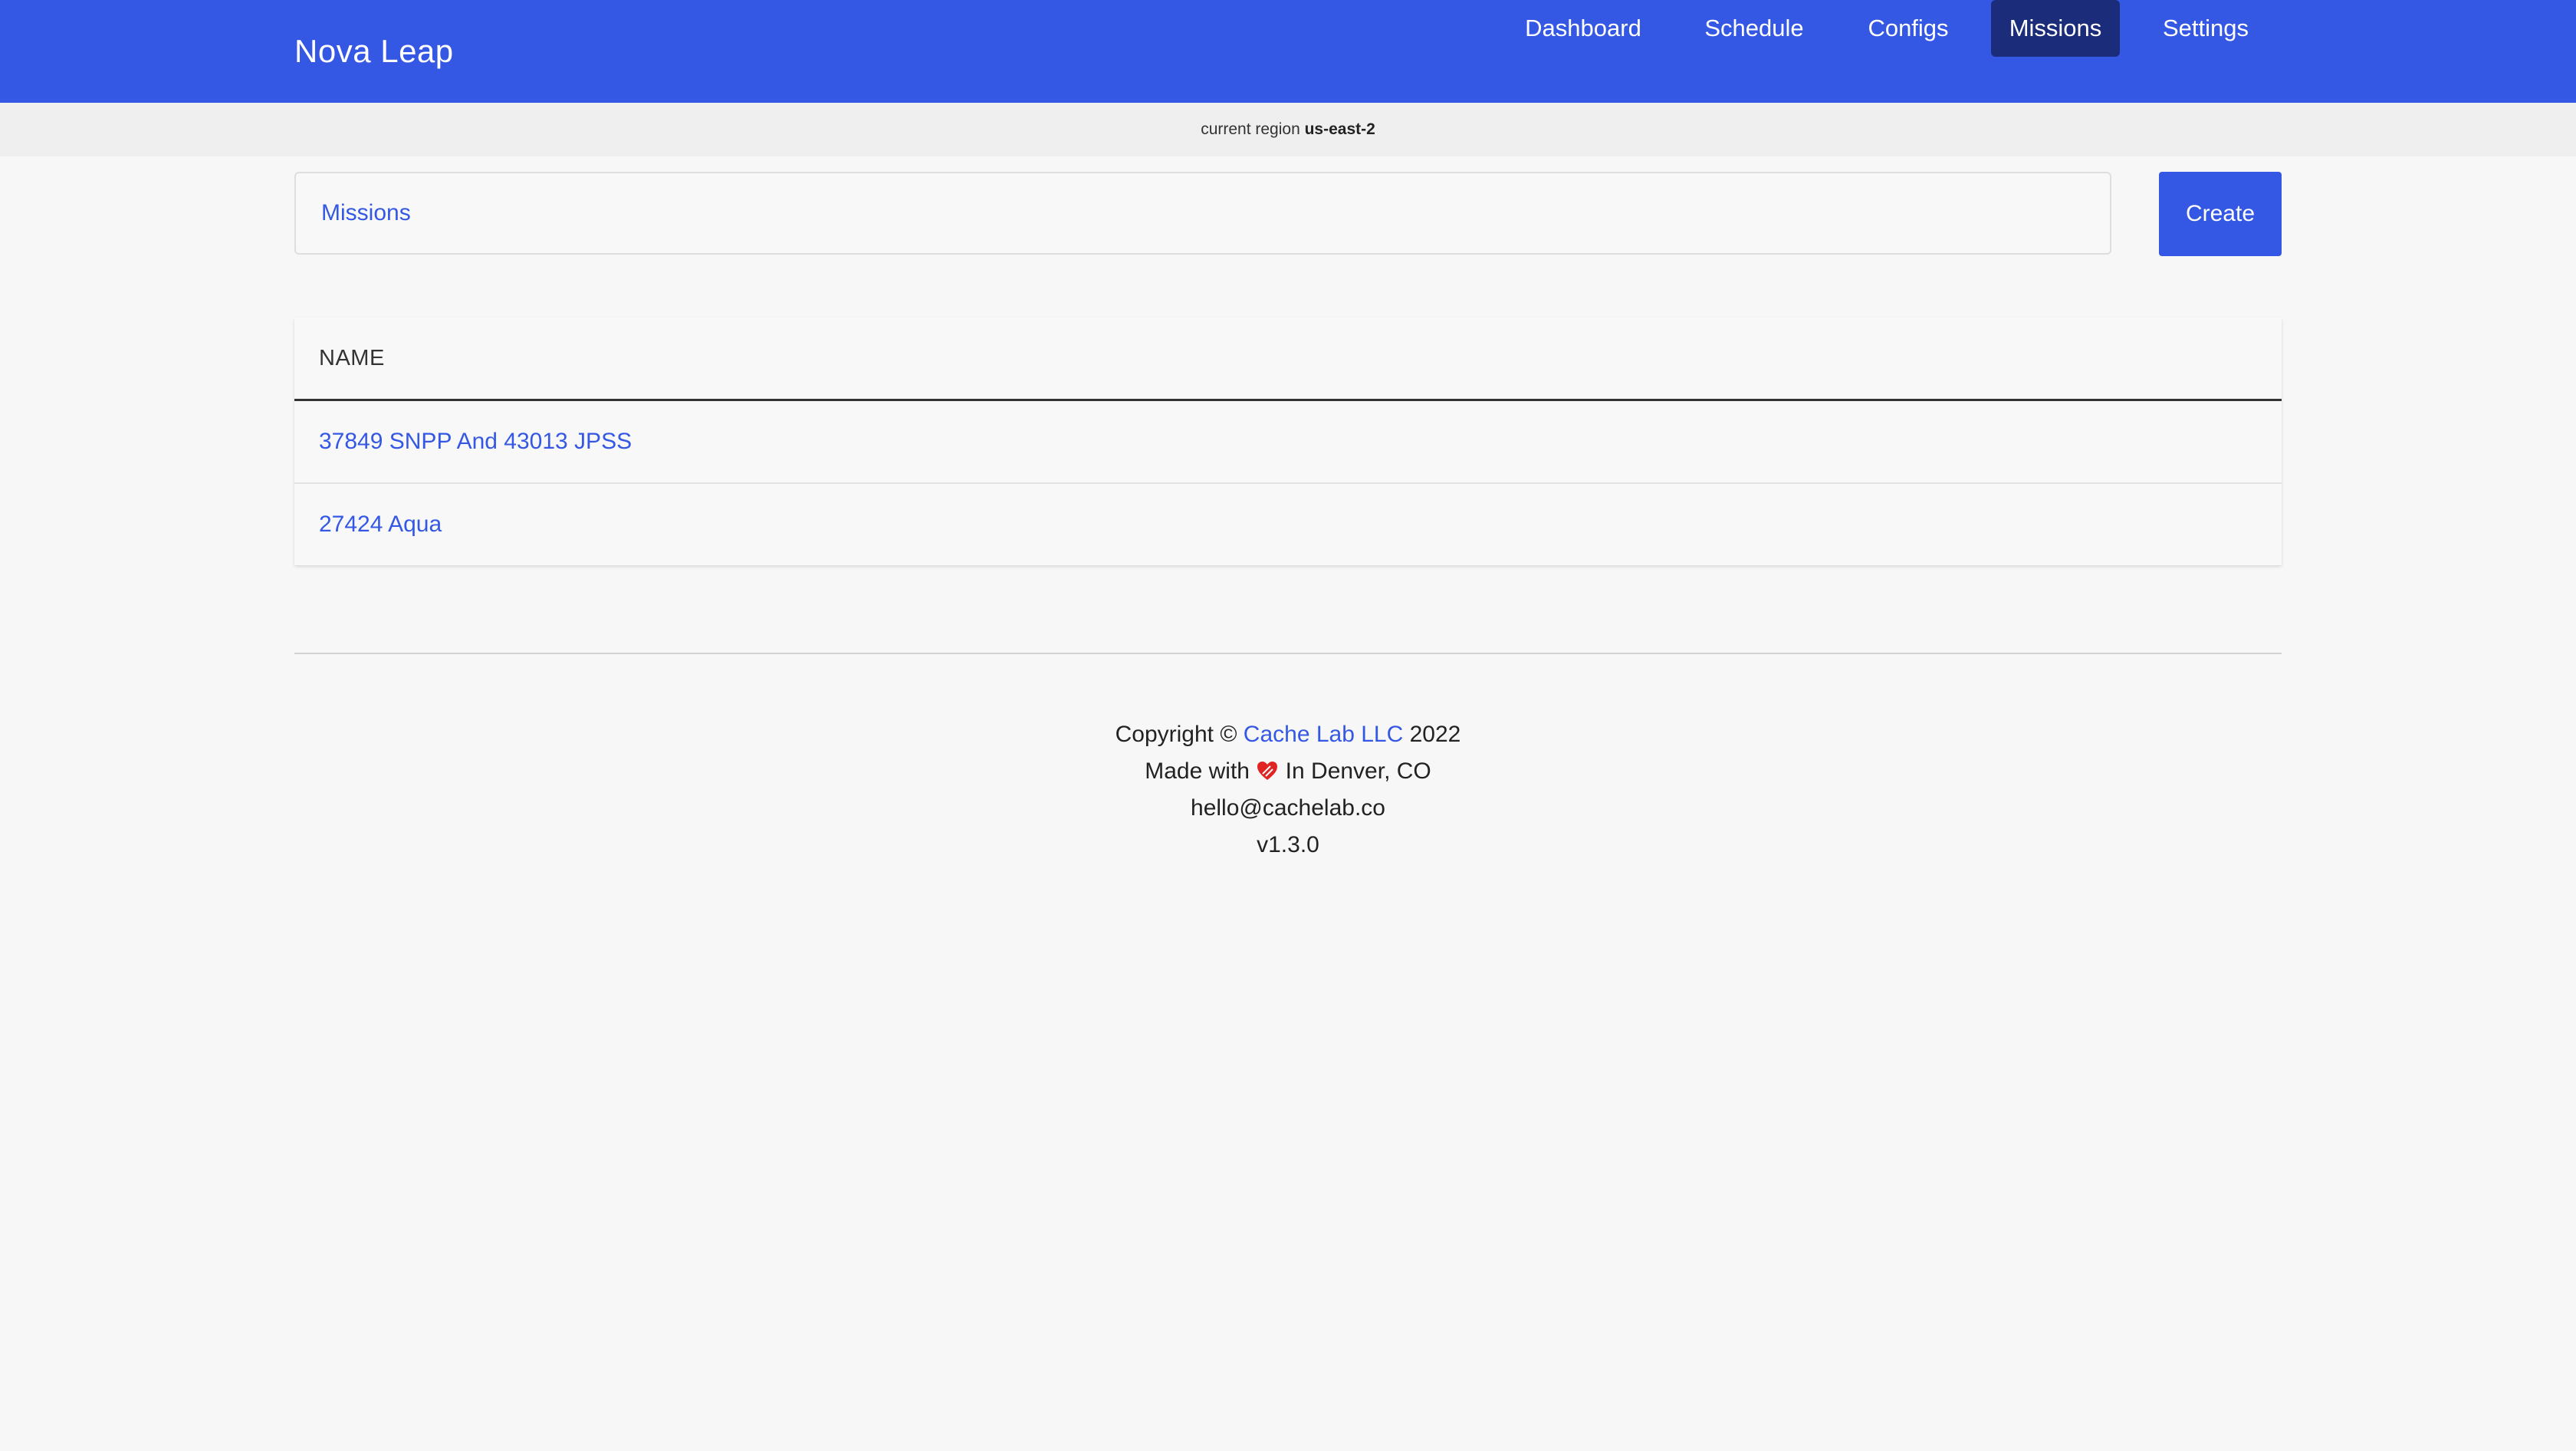  Describe the element at coordinates (1358, 771) in the screenshot. I see `location-text: In Denver, CO` at that location.